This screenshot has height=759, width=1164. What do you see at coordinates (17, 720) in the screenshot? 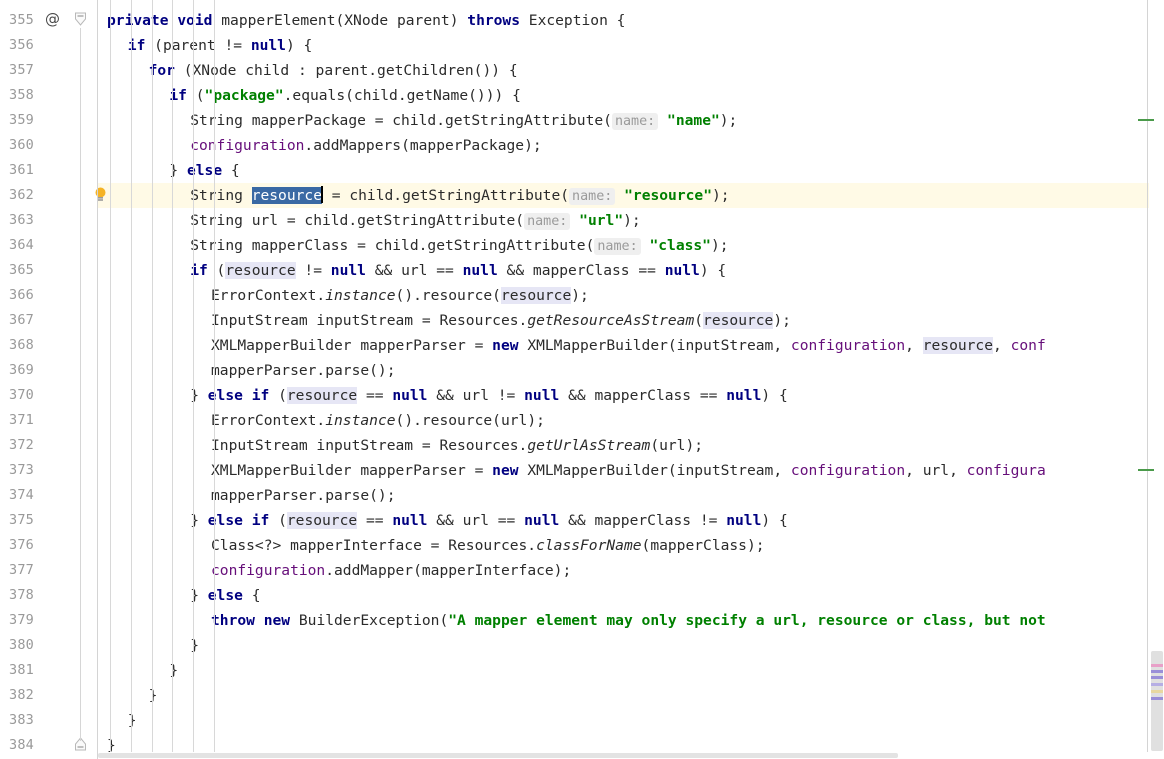
I see `line-number: 383` at bounding box center [17, 720].